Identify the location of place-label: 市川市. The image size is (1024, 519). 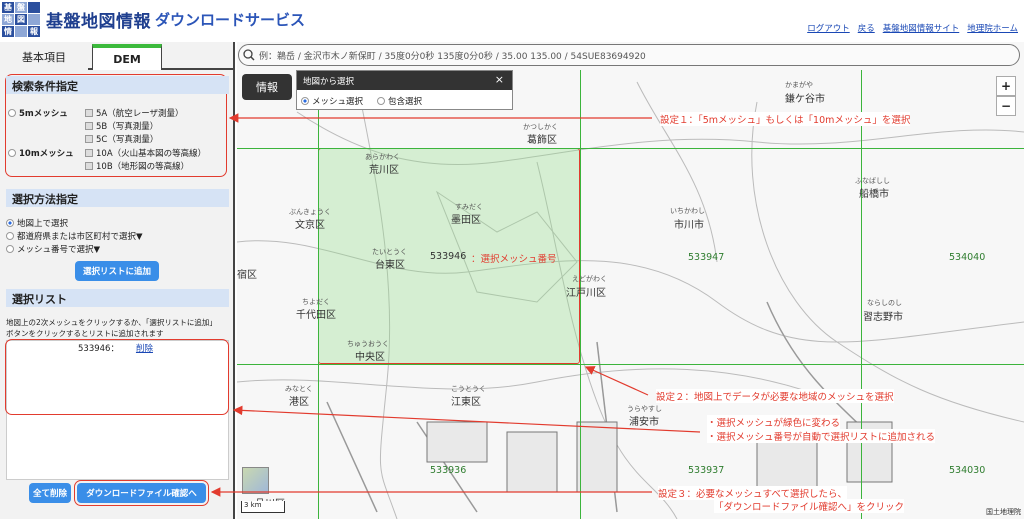
(689, 225).